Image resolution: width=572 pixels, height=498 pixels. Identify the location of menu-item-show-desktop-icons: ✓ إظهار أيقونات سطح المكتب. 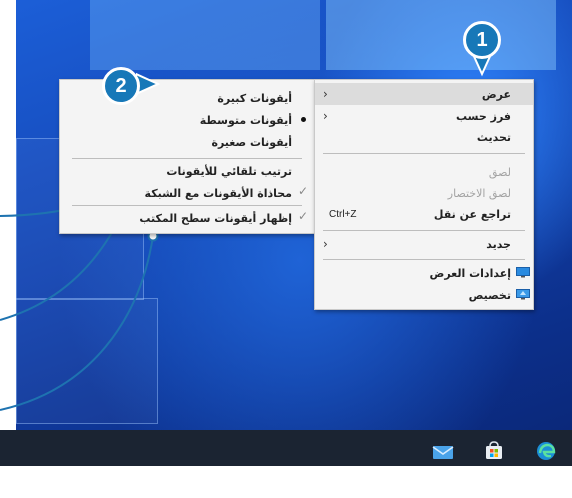
(187, 218).